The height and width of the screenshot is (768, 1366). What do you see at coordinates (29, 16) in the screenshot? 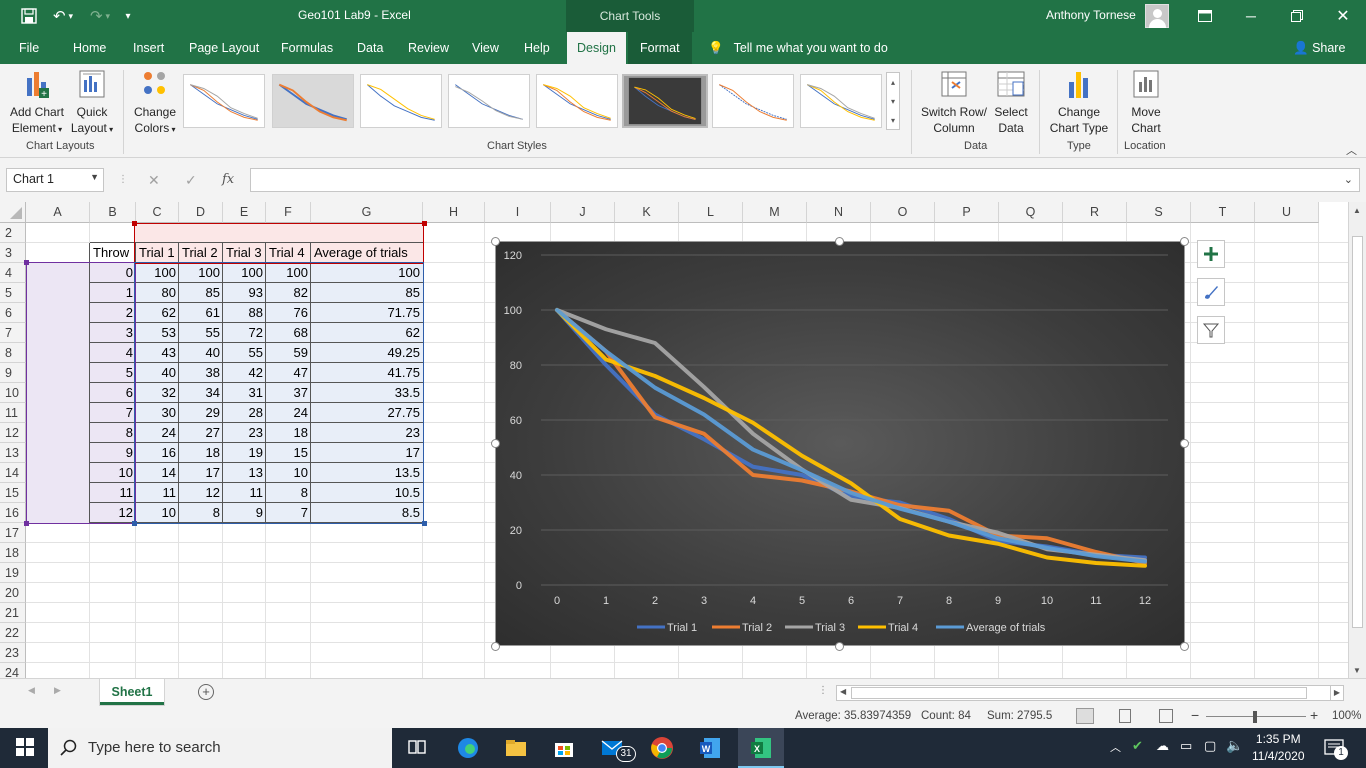
I see `save-icon` at bounding box center [29, 16].